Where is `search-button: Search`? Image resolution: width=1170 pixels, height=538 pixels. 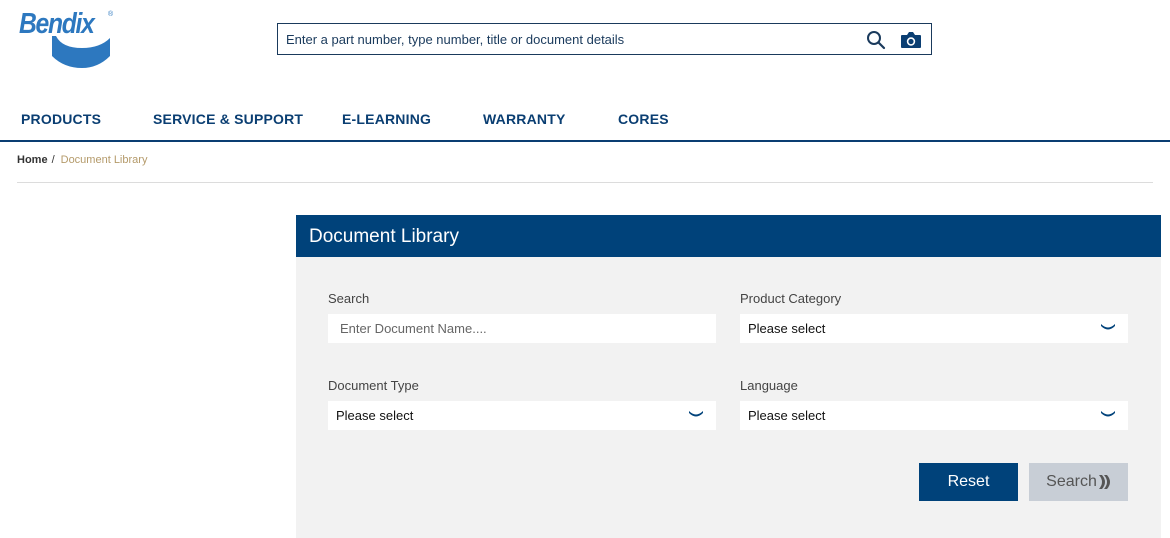 search-button: Search is located at coordinates (1078, 482).